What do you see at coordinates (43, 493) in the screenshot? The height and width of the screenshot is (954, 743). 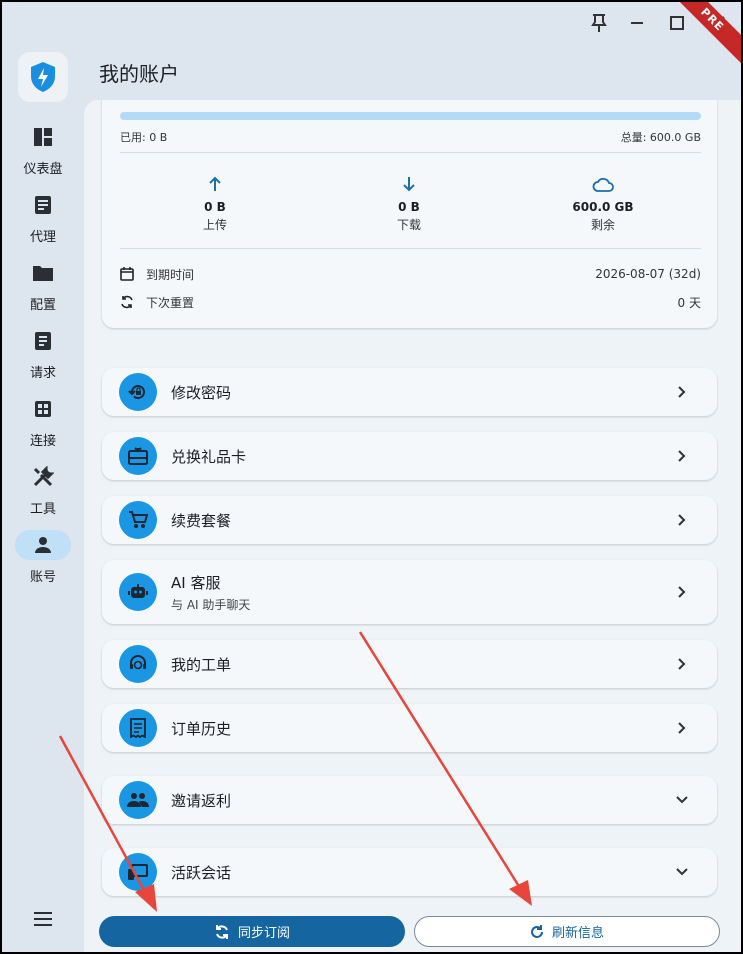 I see `sidebar-item-tools: 工具` at bounding box center [43, 493].